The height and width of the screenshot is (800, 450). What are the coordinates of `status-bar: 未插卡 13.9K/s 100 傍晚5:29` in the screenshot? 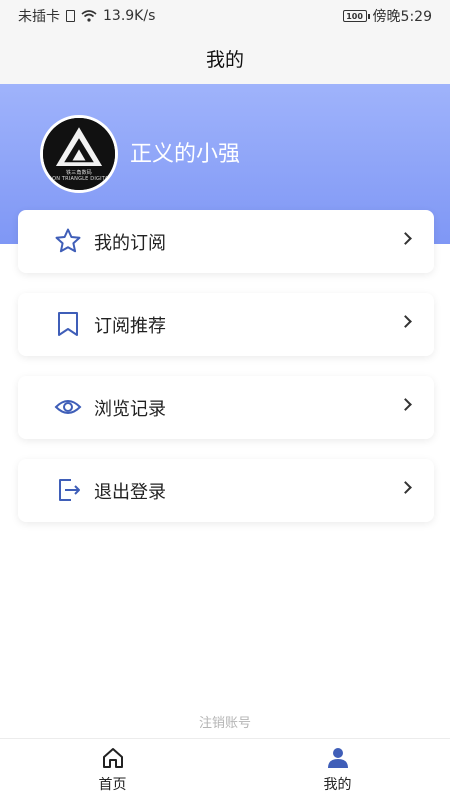 It's located at (225, 16).